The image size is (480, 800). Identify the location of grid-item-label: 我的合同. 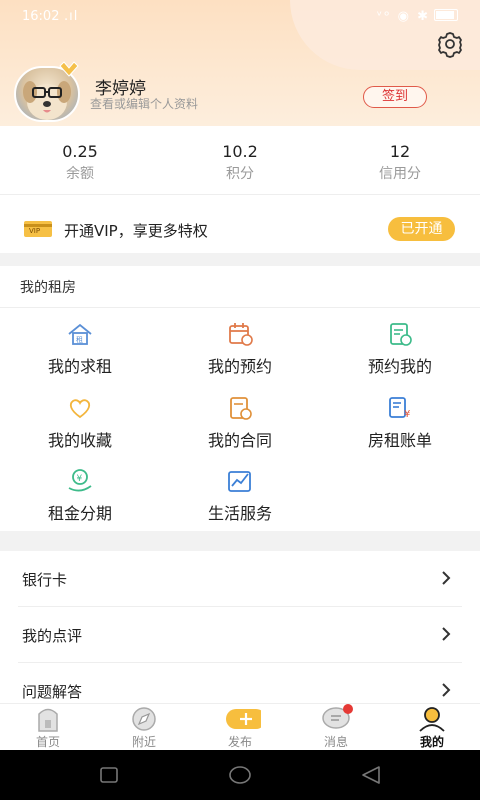
(239, 440).